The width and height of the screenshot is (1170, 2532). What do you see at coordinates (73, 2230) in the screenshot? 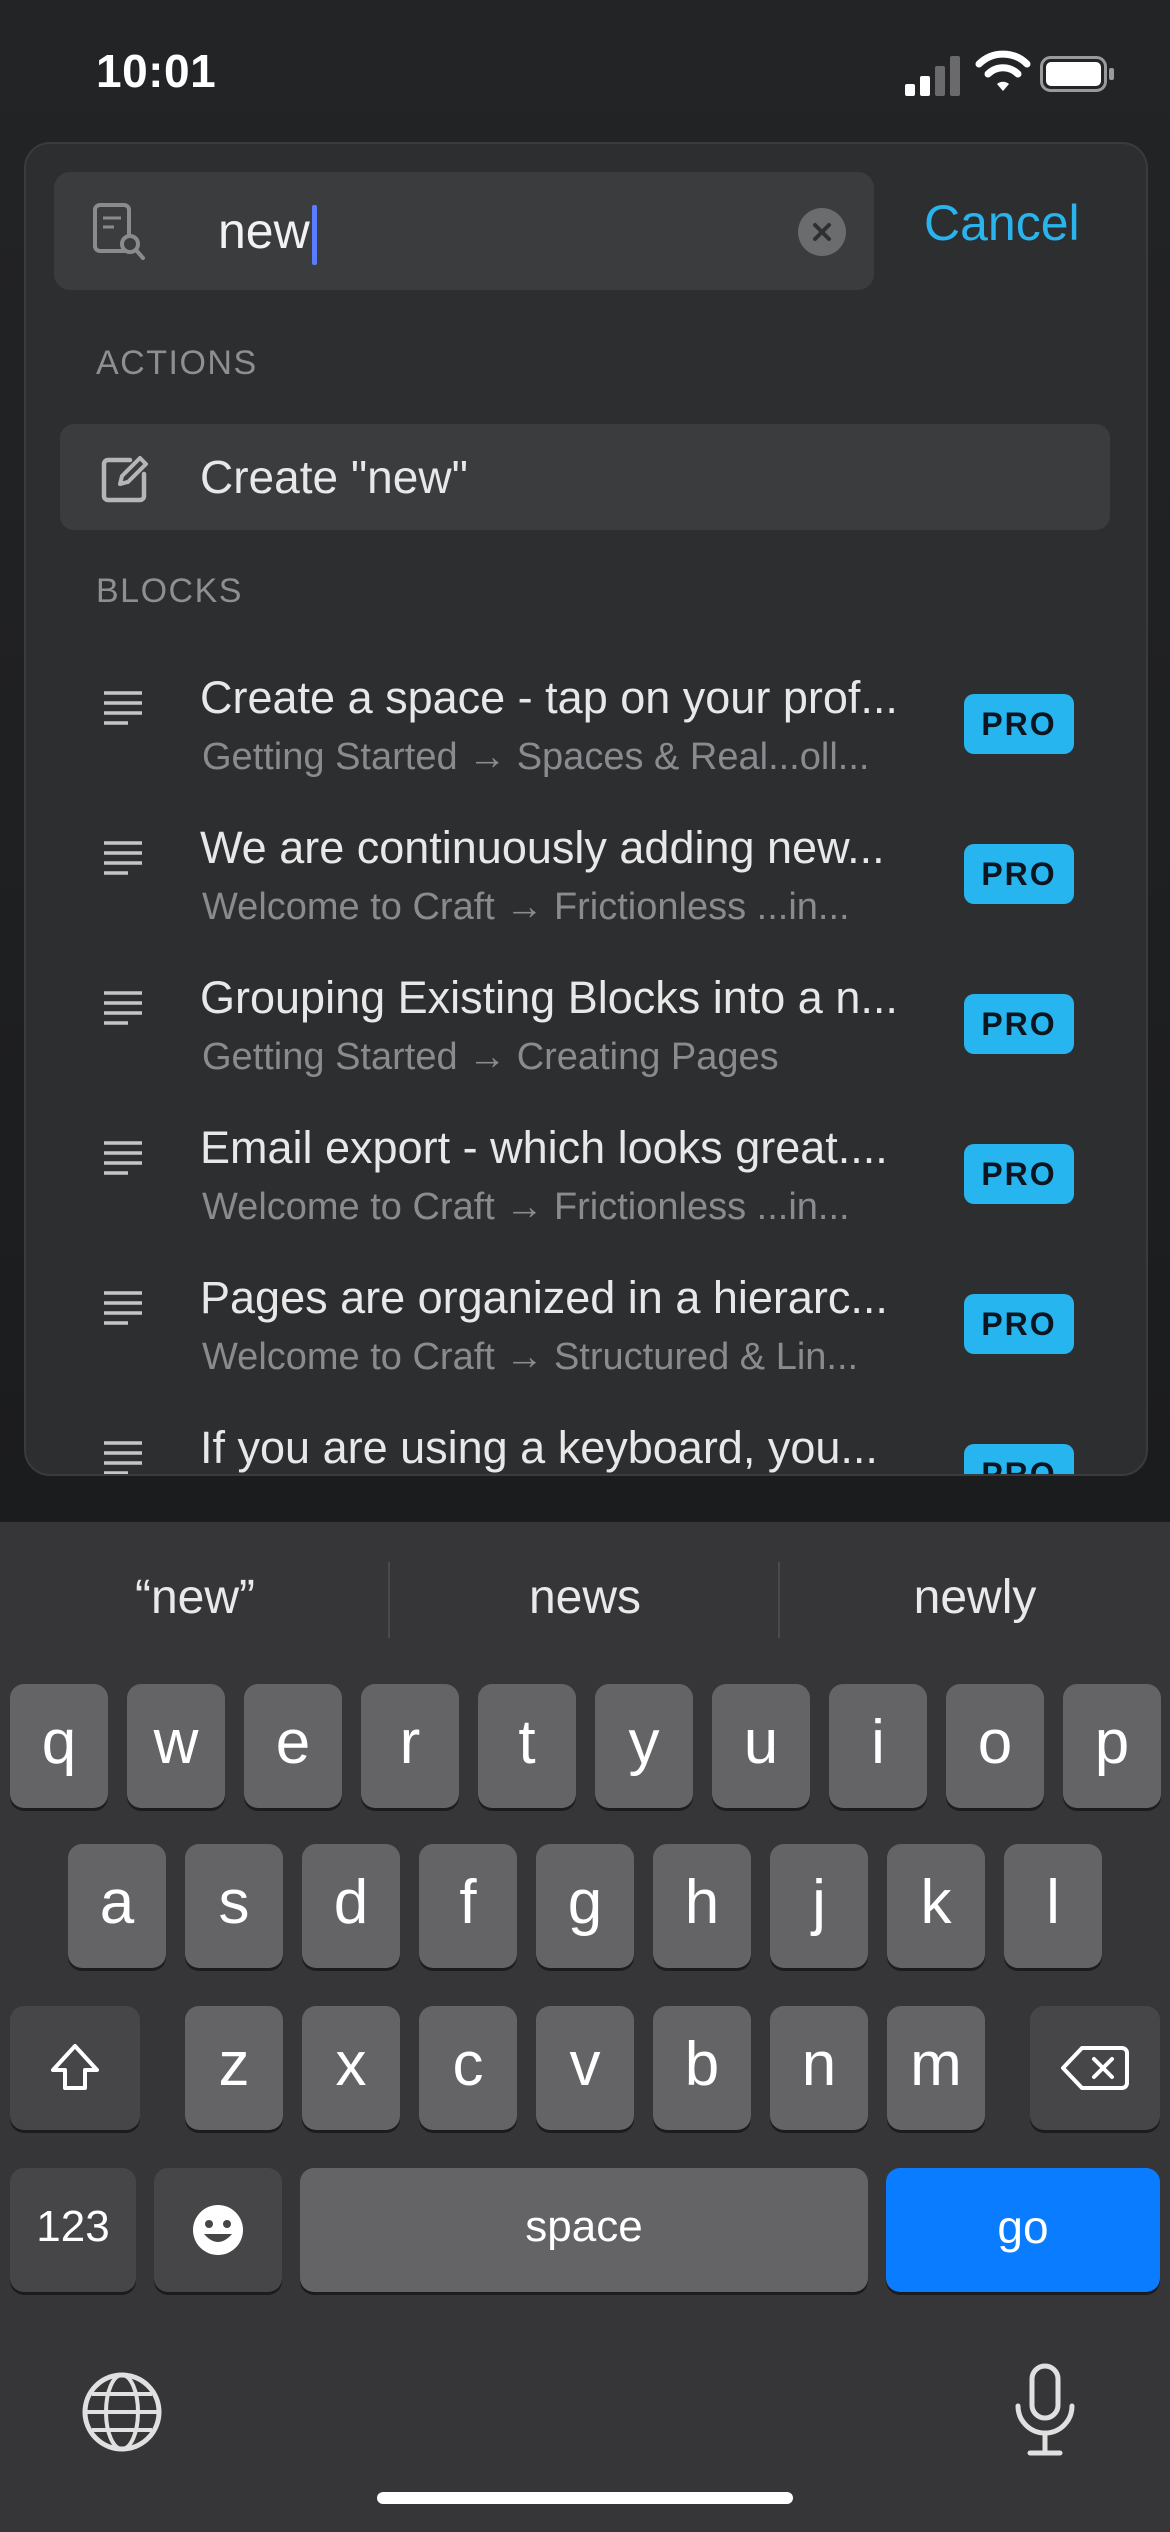
I see `numbers-key: 123` at bounding box center [73, 2230].